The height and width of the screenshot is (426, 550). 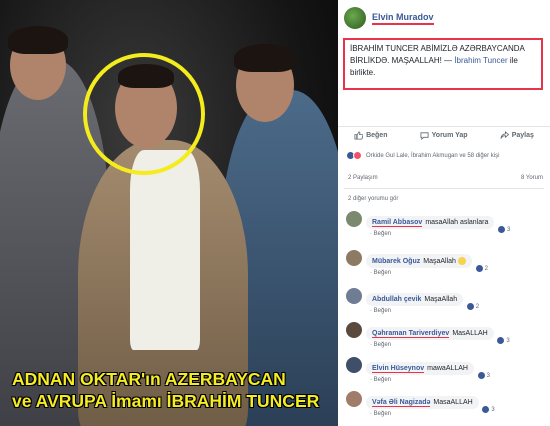 What do you see at coordinates (357, 155) in the screenshot?
I see `love-reaction-icon` at bounding box center [357, 155].